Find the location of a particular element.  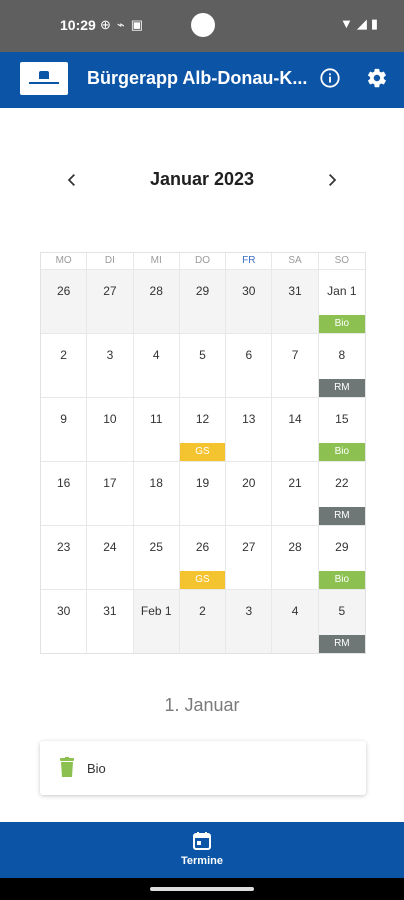

gesture-bar is located at coordinates (202, 889).